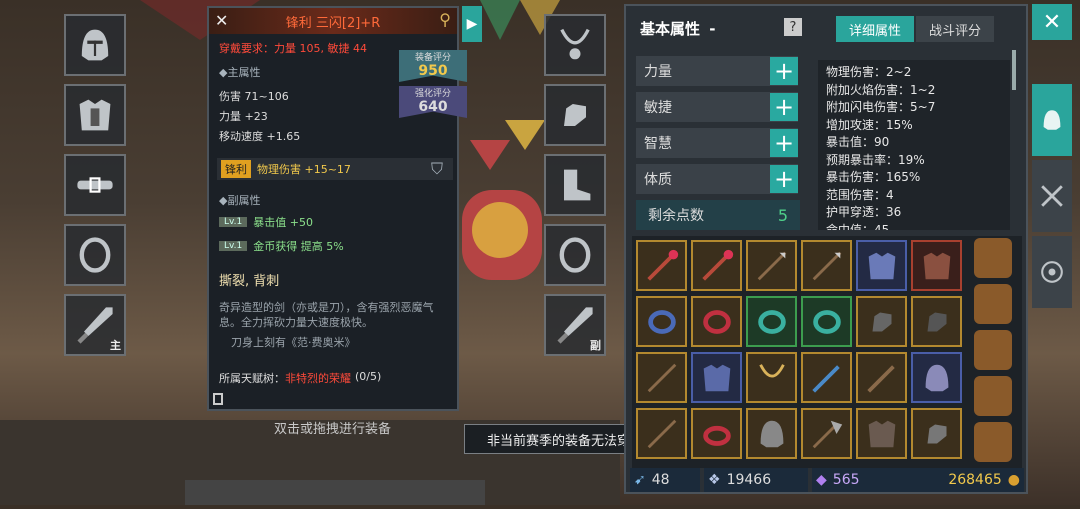 The width and height of the screenshot is (1080, 509). I want to click on shield-icon: ⛉, so click(436, 168).